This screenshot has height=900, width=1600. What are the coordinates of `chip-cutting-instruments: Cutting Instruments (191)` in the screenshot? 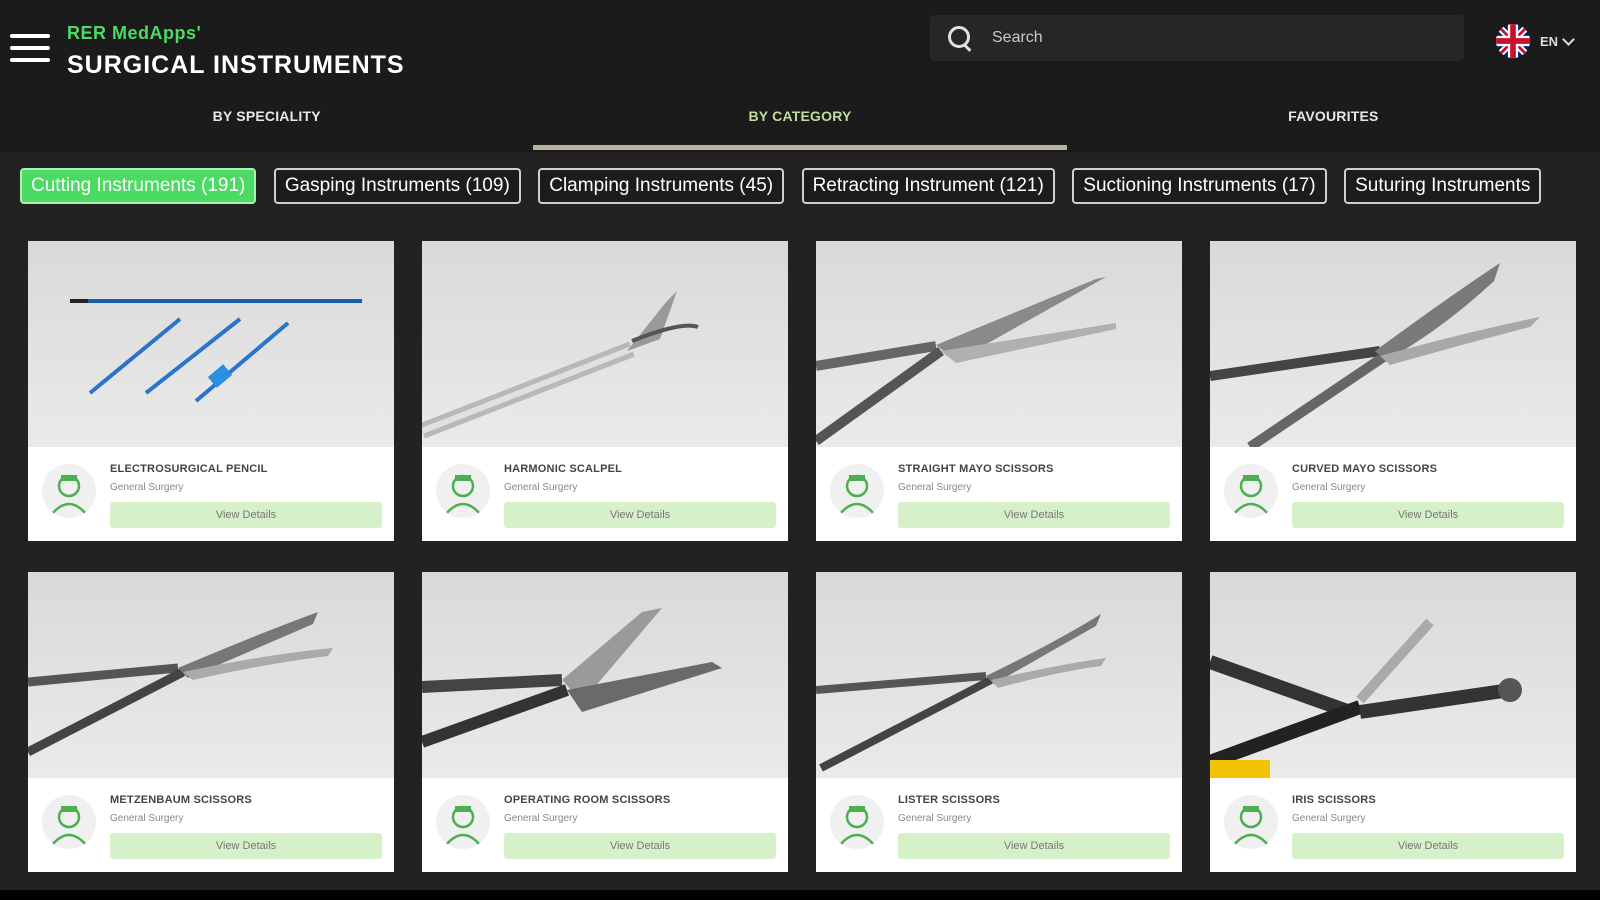 It's located at (138, 186).